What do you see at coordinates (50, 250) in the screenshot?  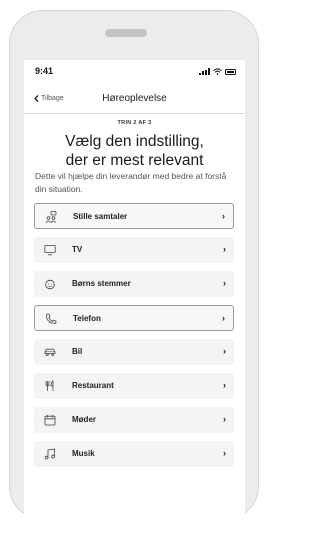 I see `tv-icon` at bounding box center [50, 250].